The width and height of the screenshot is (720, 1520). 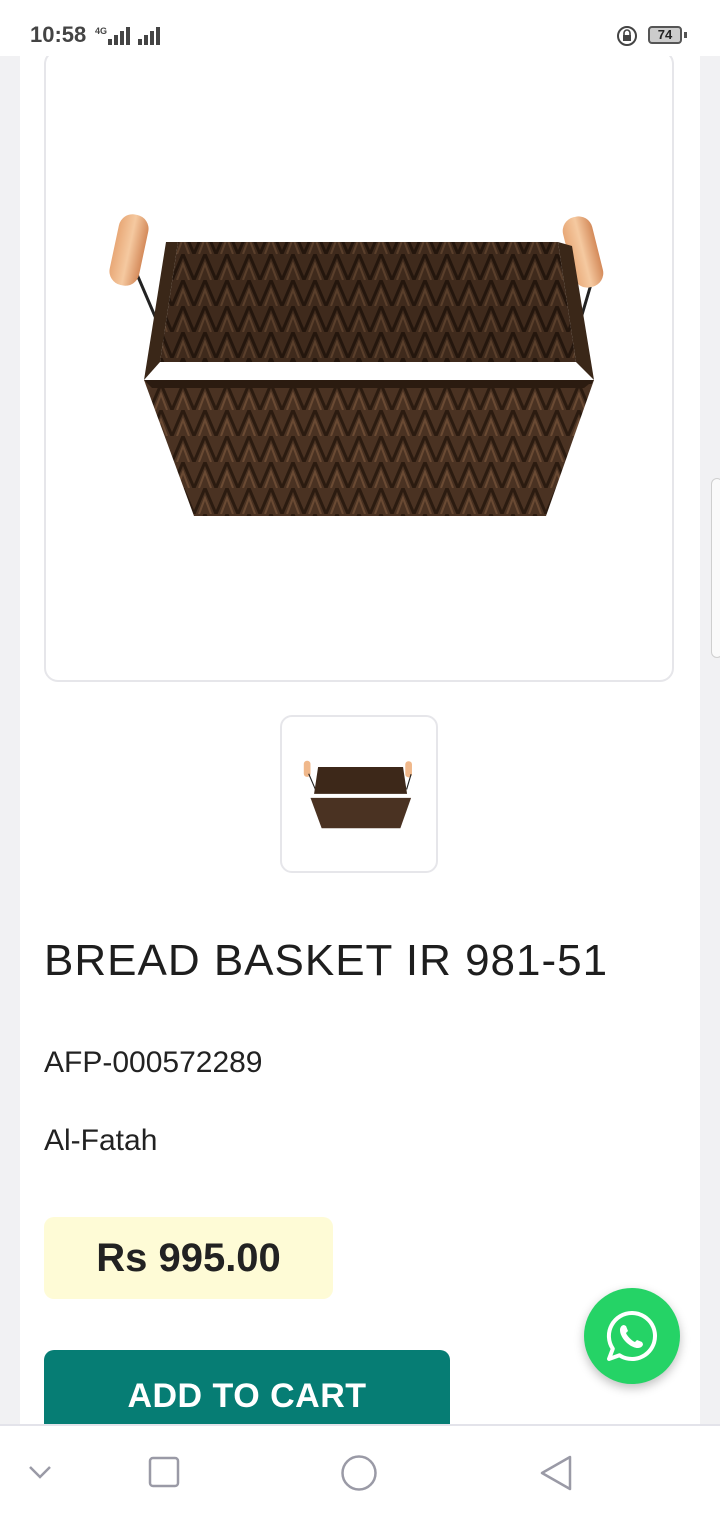 I want to click on whatsapp-button, so click(x=632, y=1336).